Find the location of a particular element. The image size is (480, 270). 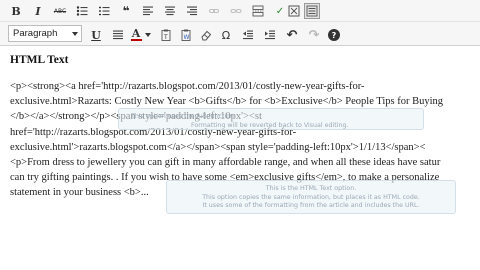

align-right-button is located at coordinates (192, 11).